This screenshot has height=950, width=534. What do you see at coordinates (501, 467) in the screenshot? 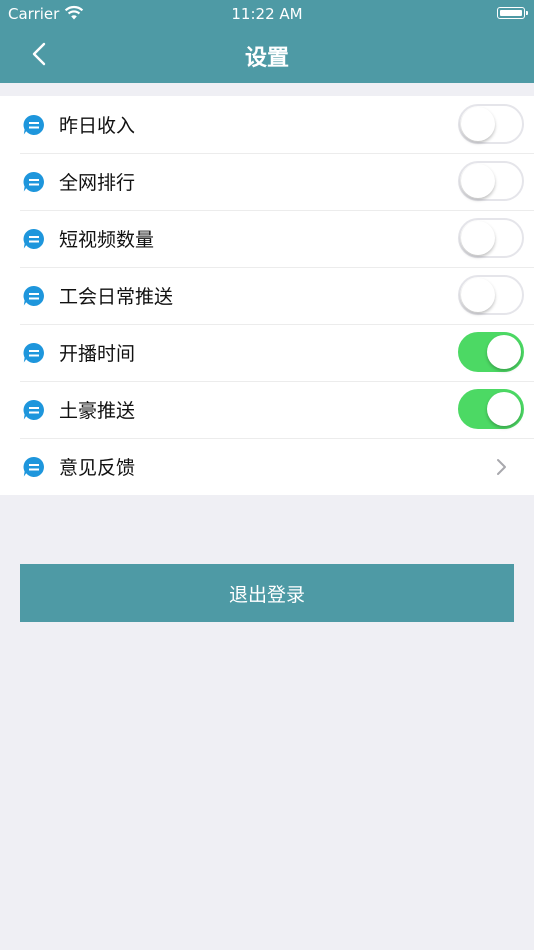
I see `chevron-right-icon` at bounding box center [501, 467].